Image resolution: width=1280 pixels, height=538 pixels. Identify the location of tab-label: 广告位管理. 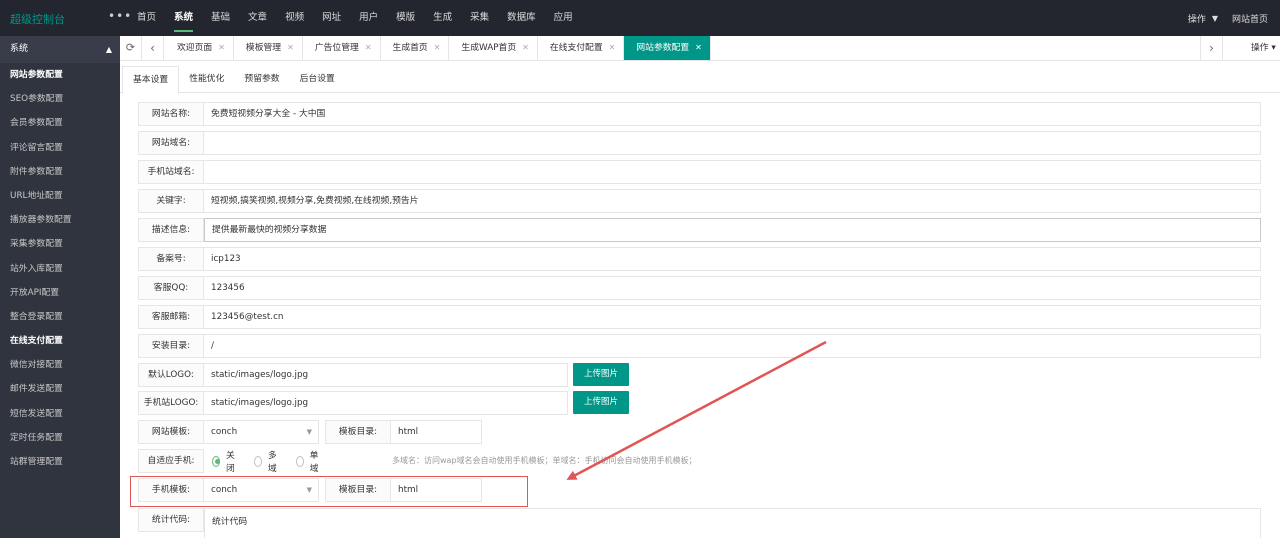
(336, 48).